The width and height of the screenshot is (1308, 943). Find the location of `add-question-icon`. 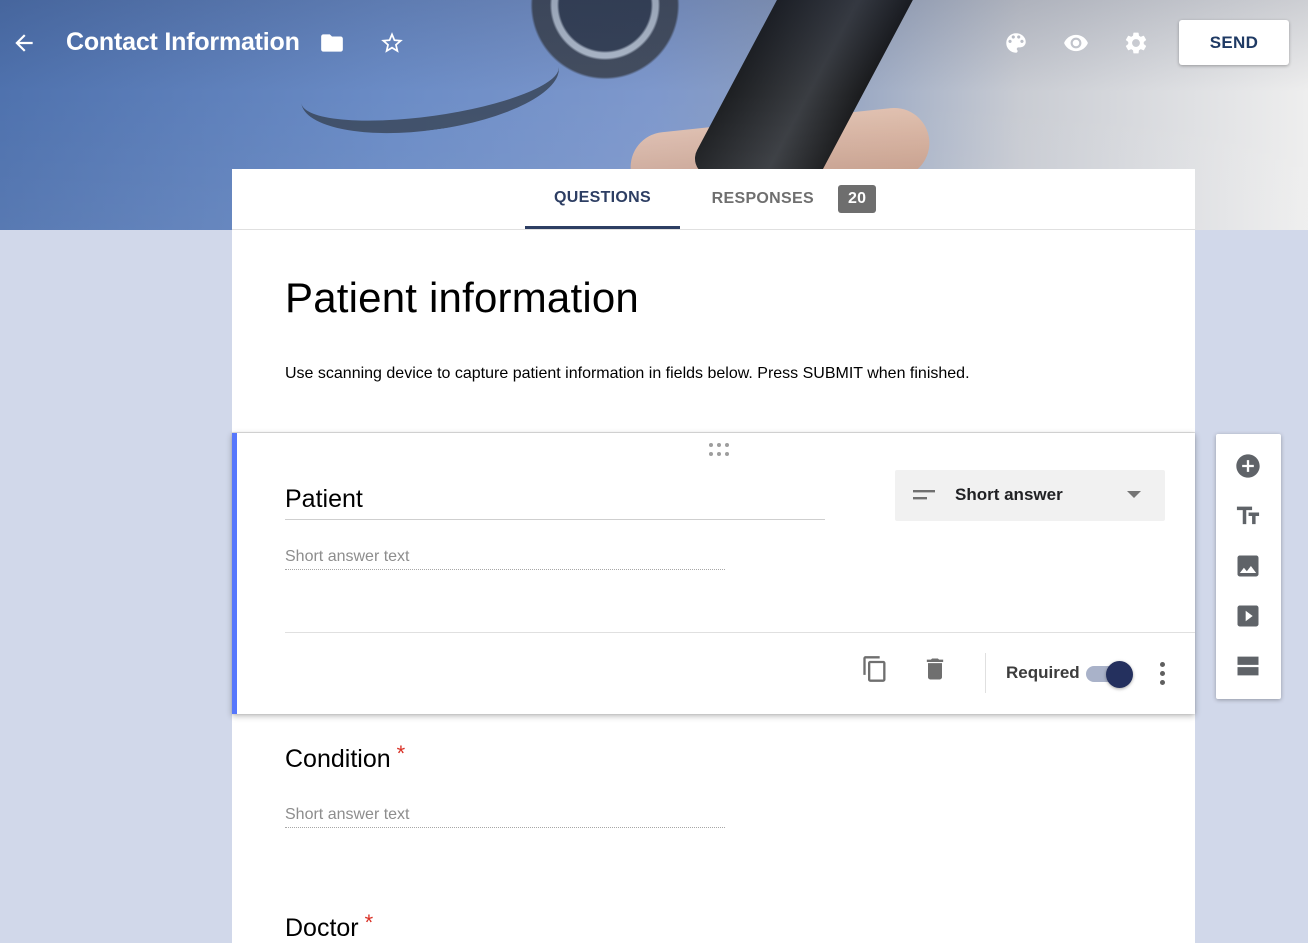

add-question-icon is located at coordinates (1248, 466).